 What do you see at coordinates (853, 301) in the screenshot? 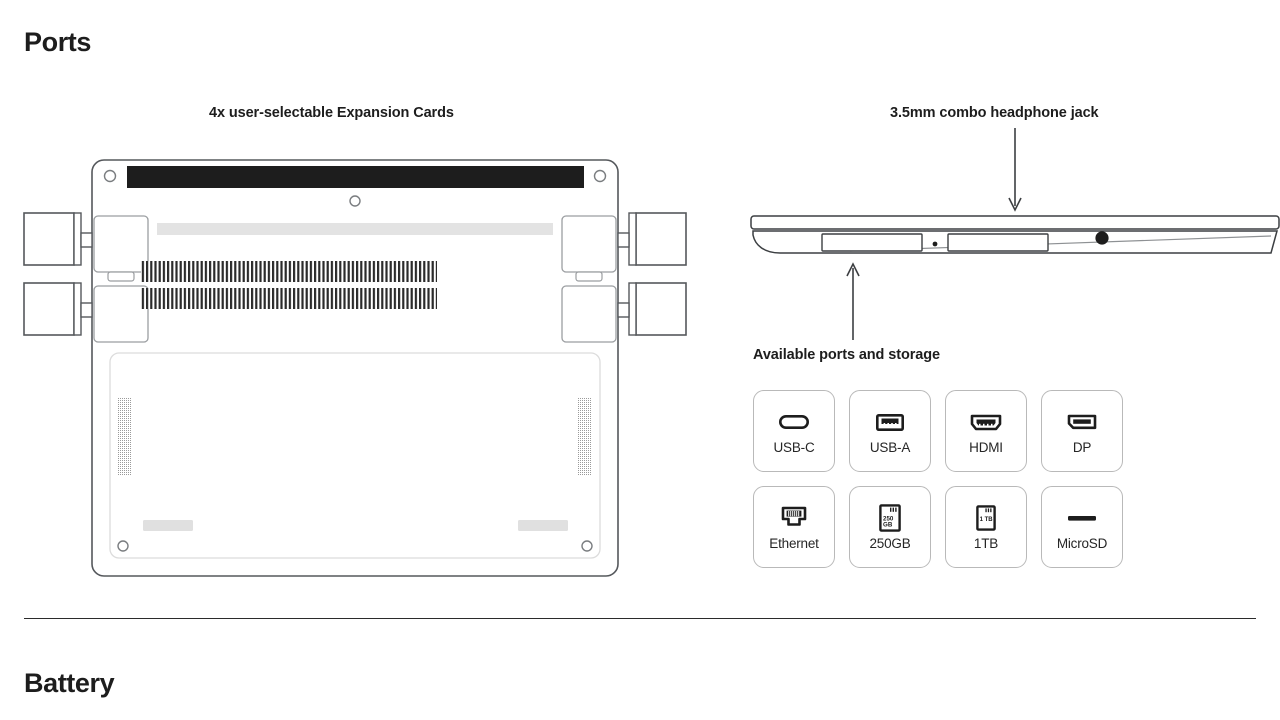
I see `expansion-slot-arrow-up-icon` at bounding box center [853, 301].